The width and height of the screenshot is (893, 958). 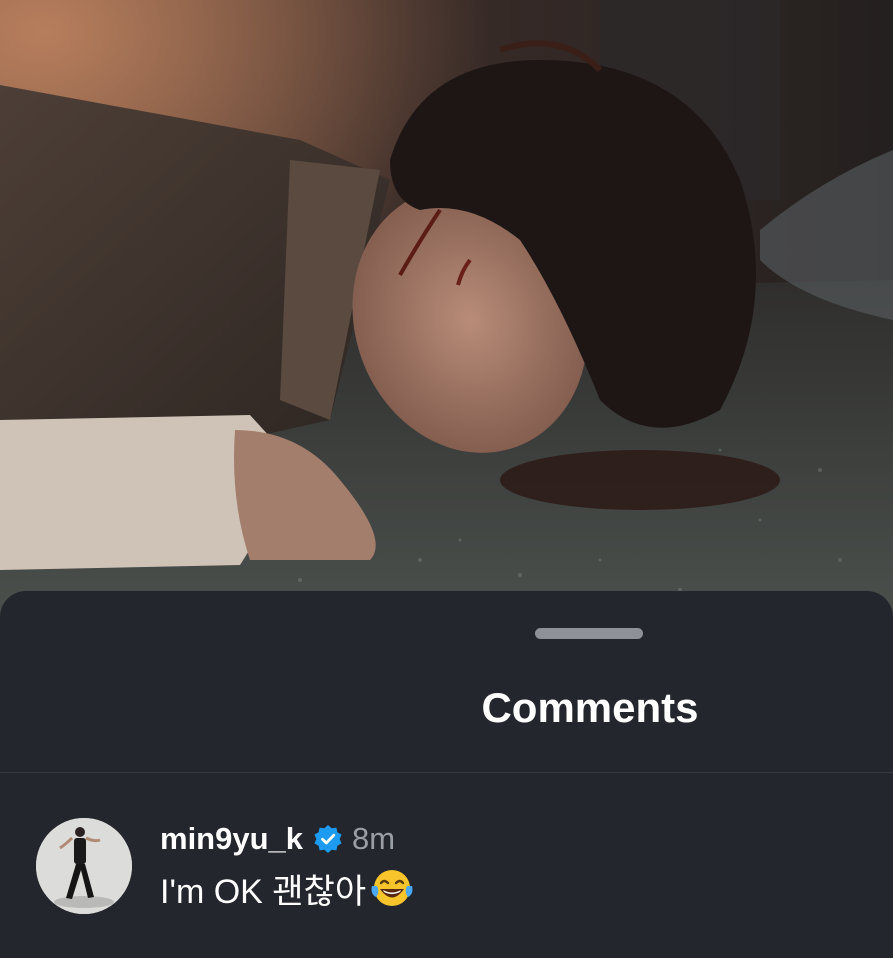 I want to click on sheet-drag-handle, so click(x=589, y=633).